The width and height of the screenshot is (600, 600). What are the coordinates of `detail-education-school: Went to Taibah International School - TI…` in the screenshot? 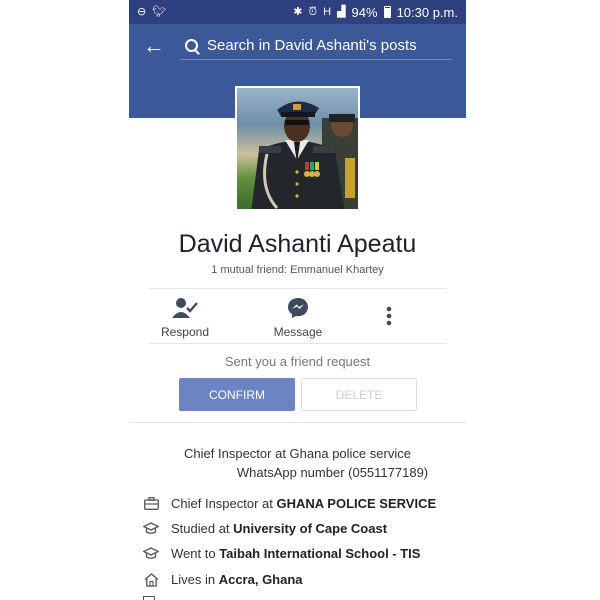 It's located at (303, 553).